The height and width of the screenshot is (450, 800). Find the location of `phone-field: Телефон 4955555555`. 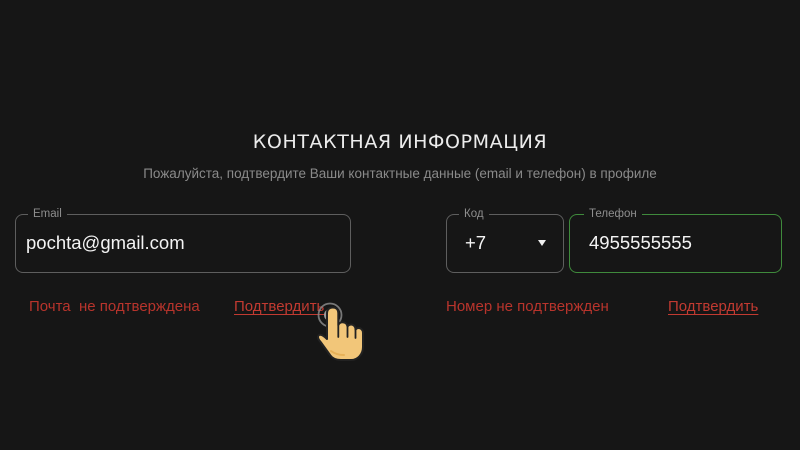

phone-field: Телефон 4955555555 is located at coordinates (675, 239).